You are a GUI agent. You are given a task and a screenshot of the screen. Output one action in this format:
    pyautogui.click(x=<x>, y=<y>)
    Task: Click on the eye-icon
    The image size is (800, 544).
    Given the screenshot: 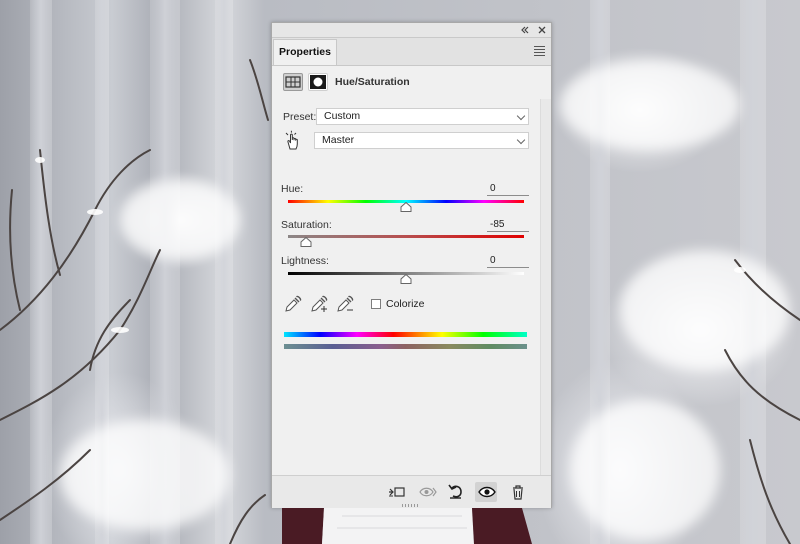 What is the action you would take?
    pyautogui.click(x=486, y=492)
    